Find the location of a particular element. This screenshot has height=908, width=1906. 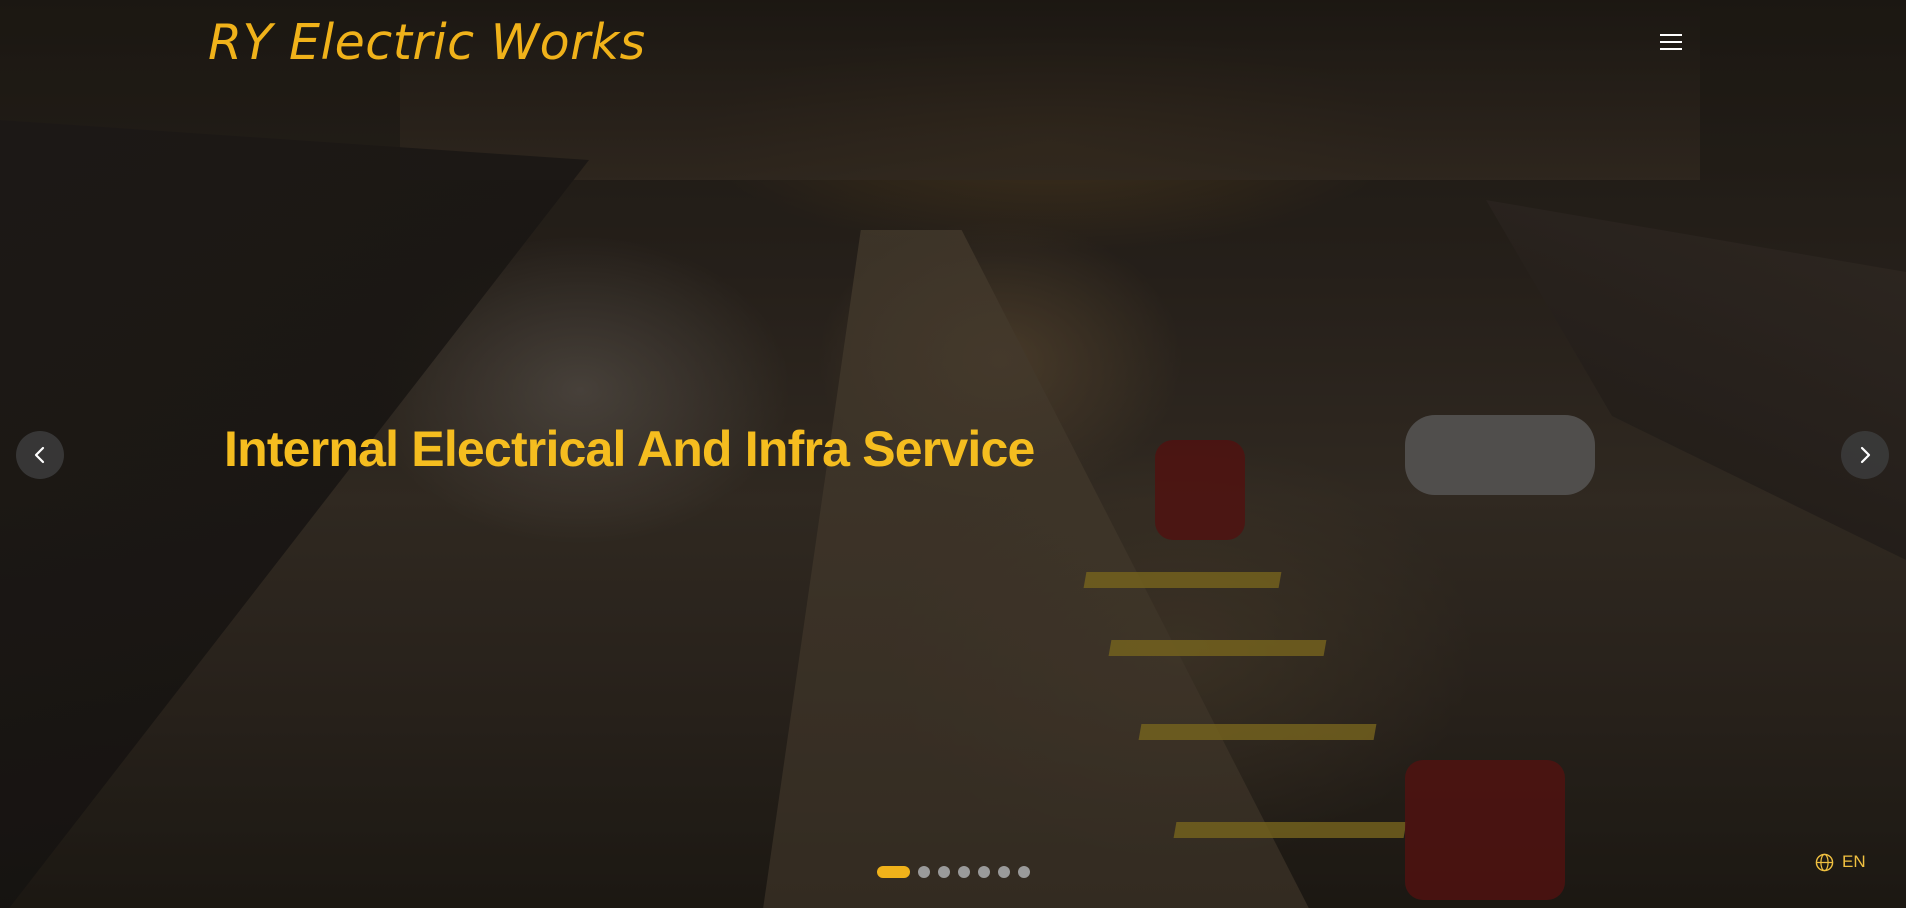

language-switcher: EN is located at coordinates (1840, 862).